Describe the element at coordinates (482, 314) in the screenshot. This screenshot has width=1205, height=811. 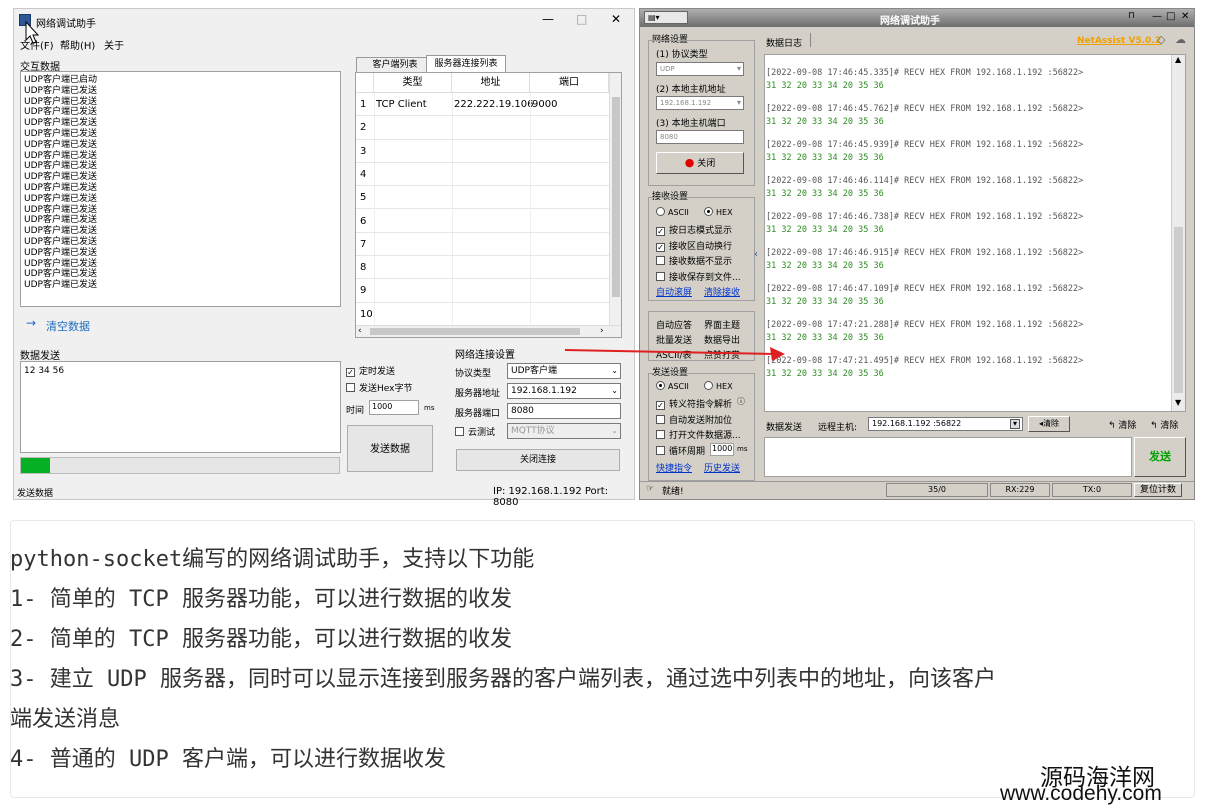
I see `table-row: 10` at that location.